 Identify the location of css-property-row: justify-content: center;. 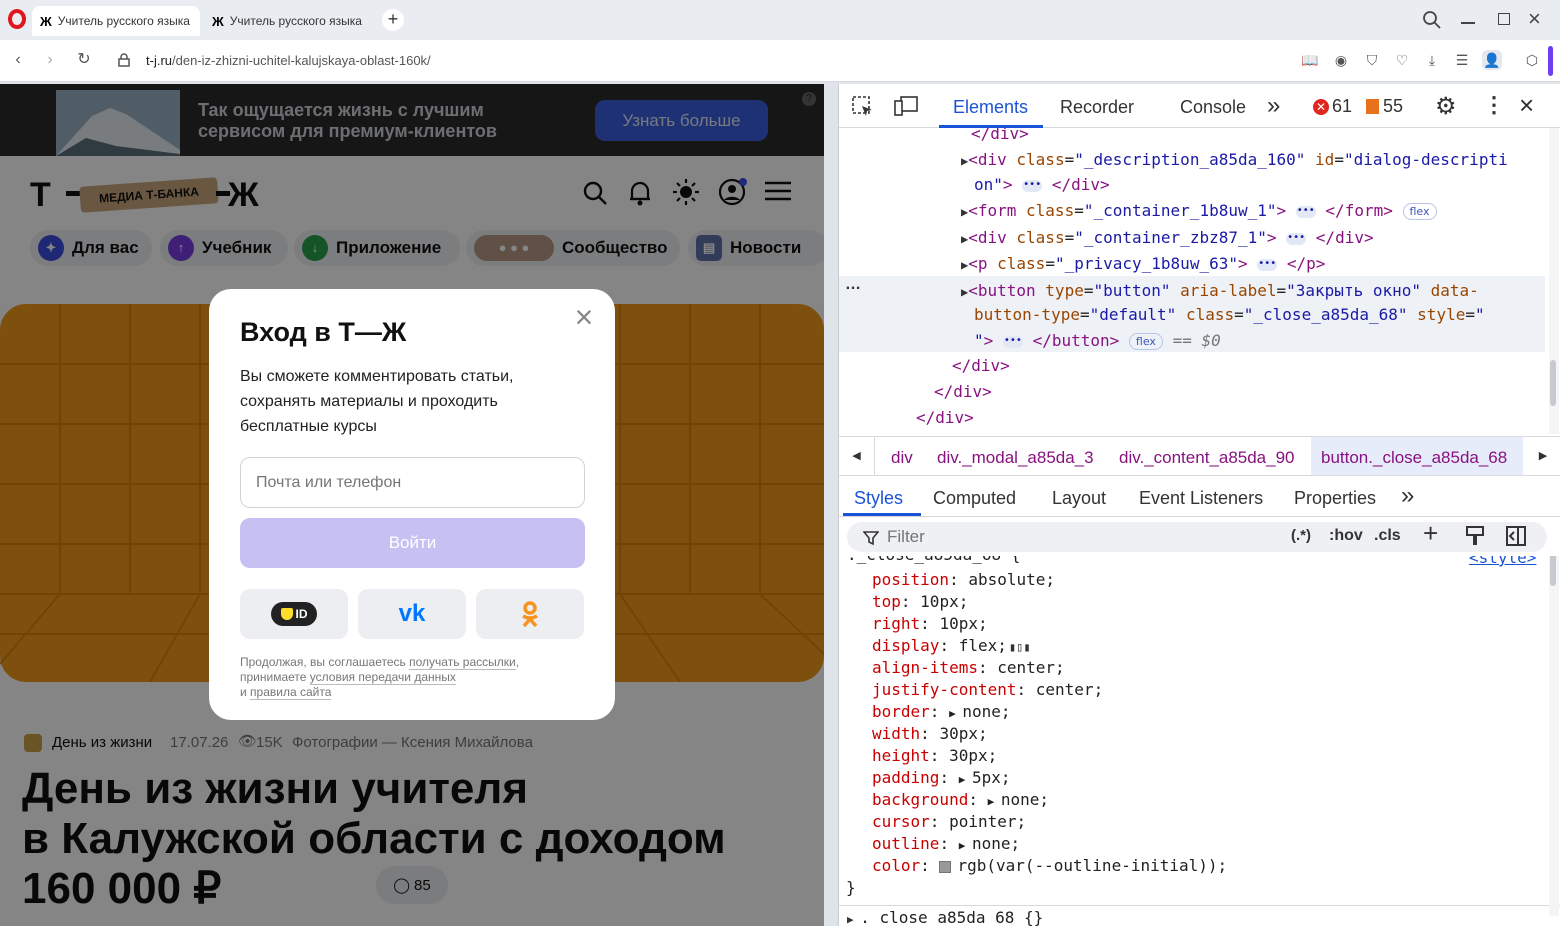
(987, 689).